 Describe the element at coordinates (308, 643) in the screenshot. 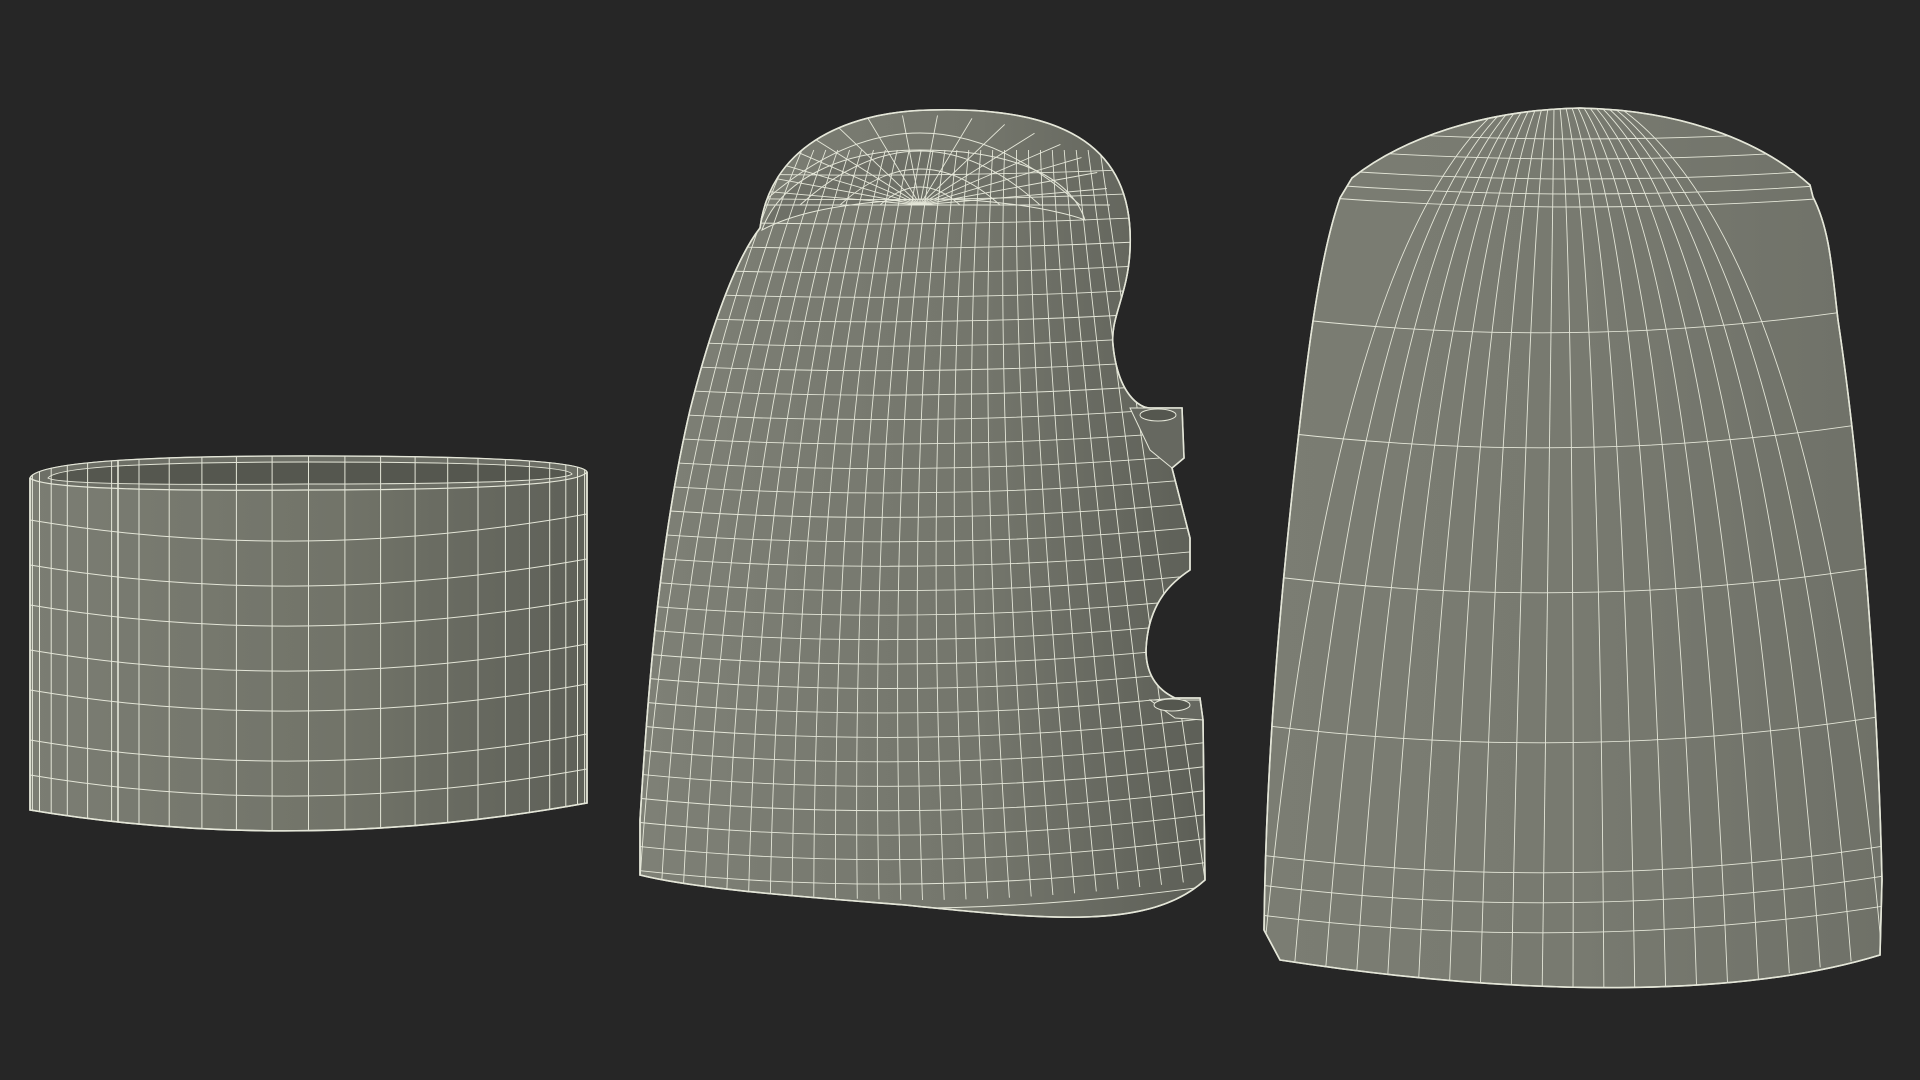

I see `ring-band-object` at that location.